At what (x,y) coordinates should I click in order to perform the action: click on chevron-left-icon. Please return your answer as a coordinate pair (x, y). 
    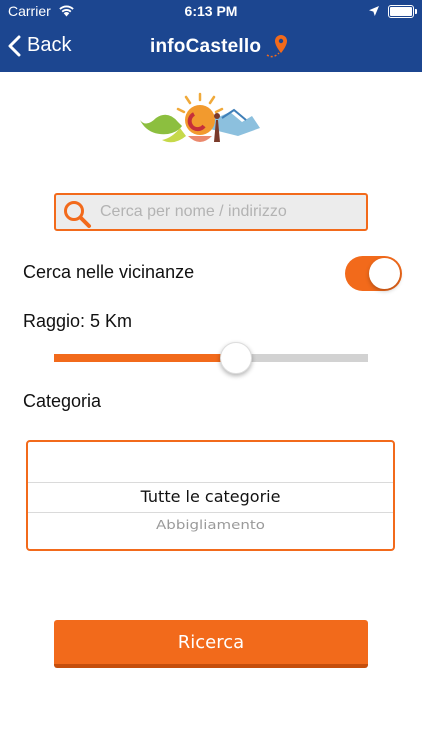
    Looking at the image, I should click on (14, 45).